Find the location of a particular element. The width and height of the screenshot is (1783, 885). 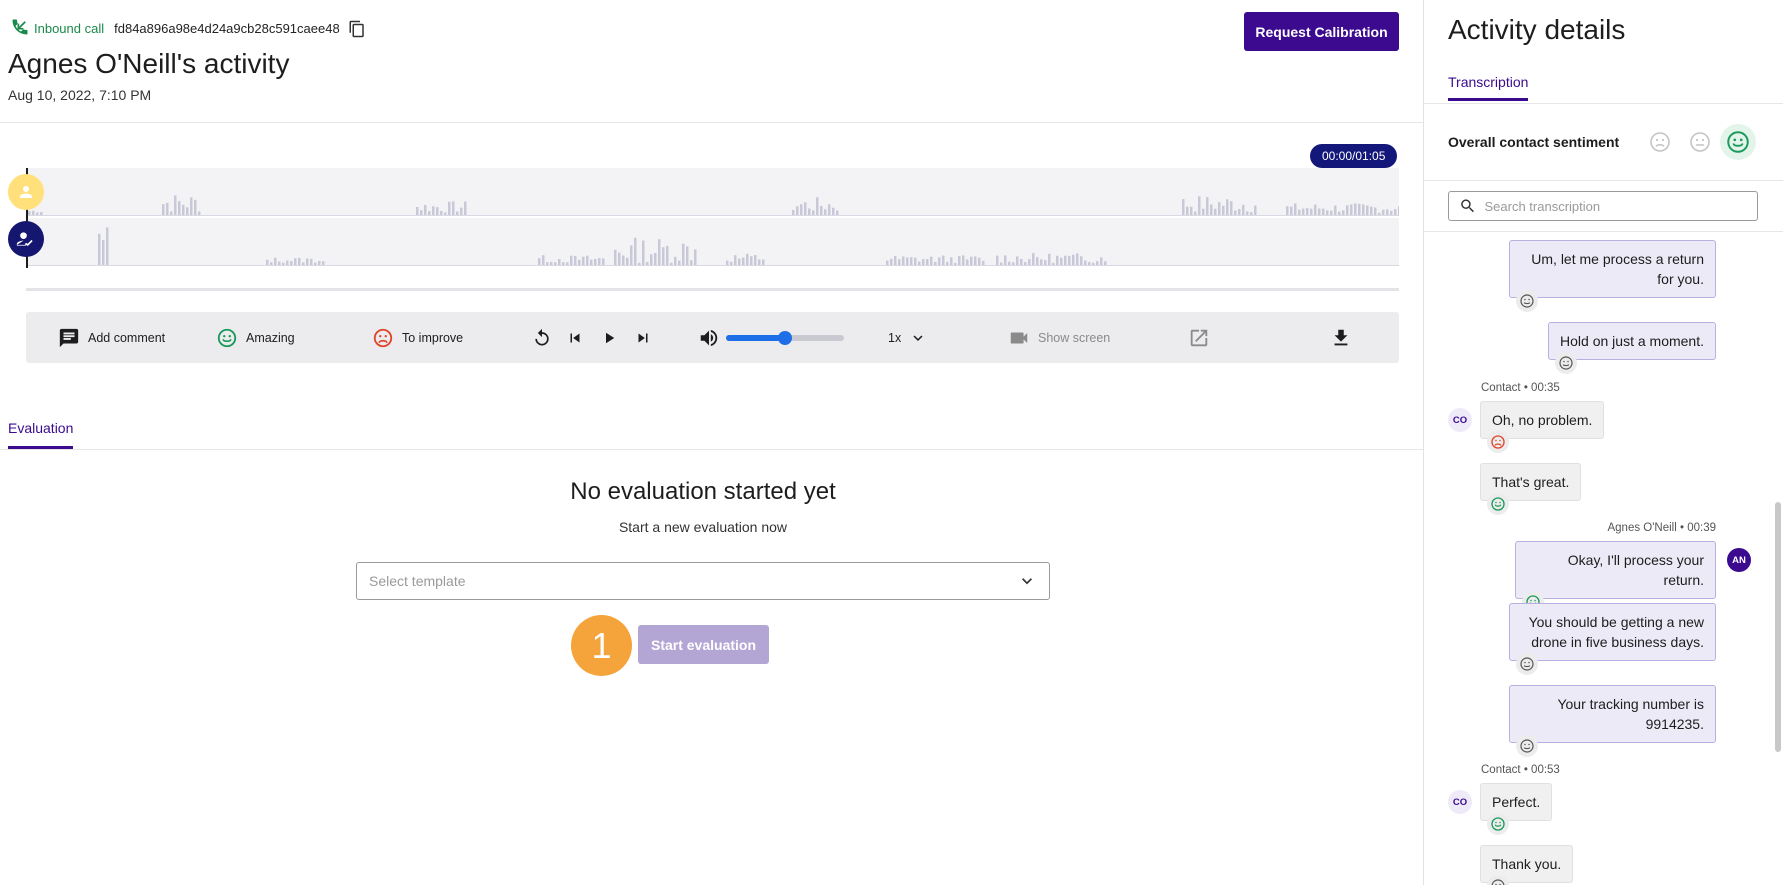

agent-speaker-avatar is located at coordinates (26, 239).